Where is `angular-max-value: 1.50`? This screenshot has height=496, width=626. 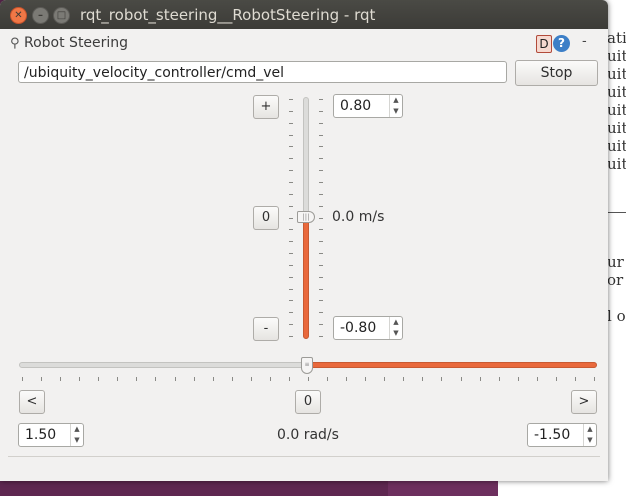
angular-max-value: 1.50 is located at coordinates (41, 435).